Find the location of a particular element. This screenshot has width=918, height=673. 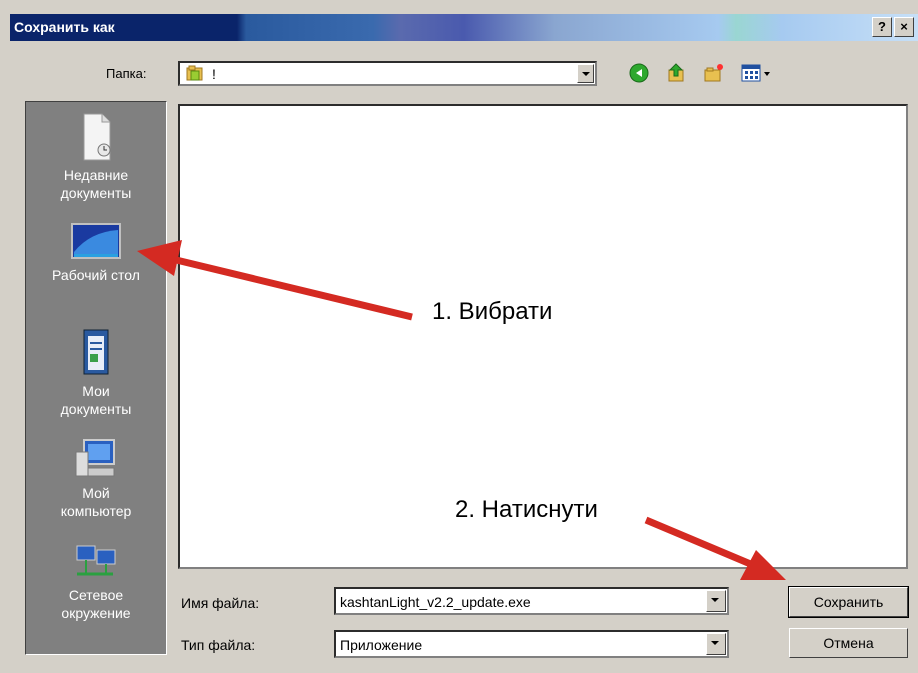

arrow-to-desktop is located at coordinates (290, 287).